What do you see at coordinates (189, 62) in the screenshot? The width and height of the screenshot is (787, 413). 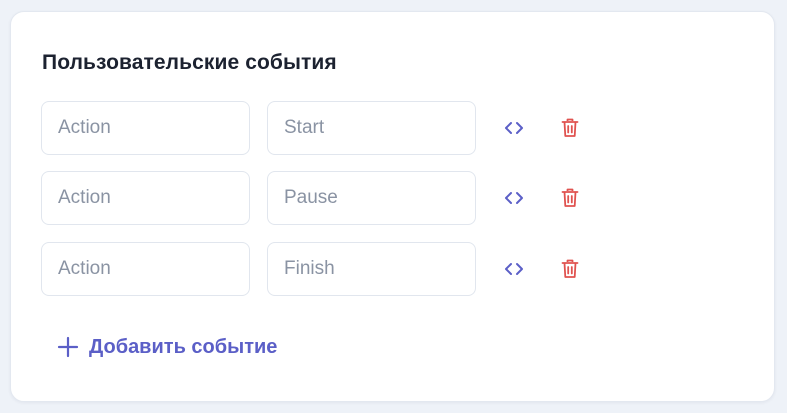 I see `section-title: Пользовательские события` at bounding box center [189, 62].